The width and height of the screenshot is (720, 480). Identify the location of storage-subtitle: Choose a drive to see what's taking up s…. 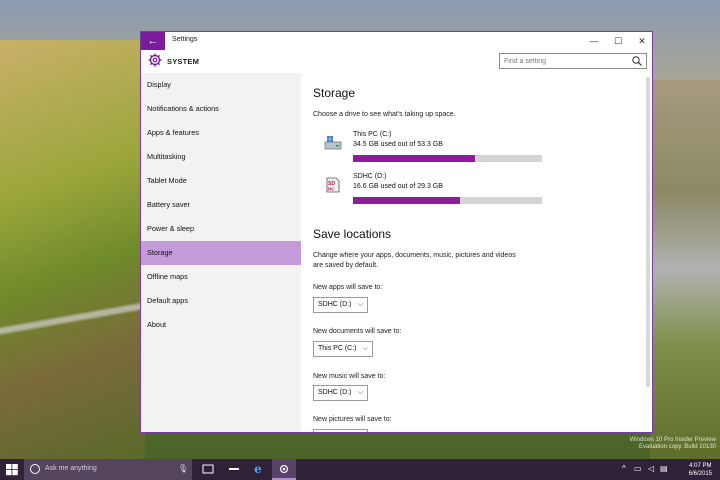
(384, 114).